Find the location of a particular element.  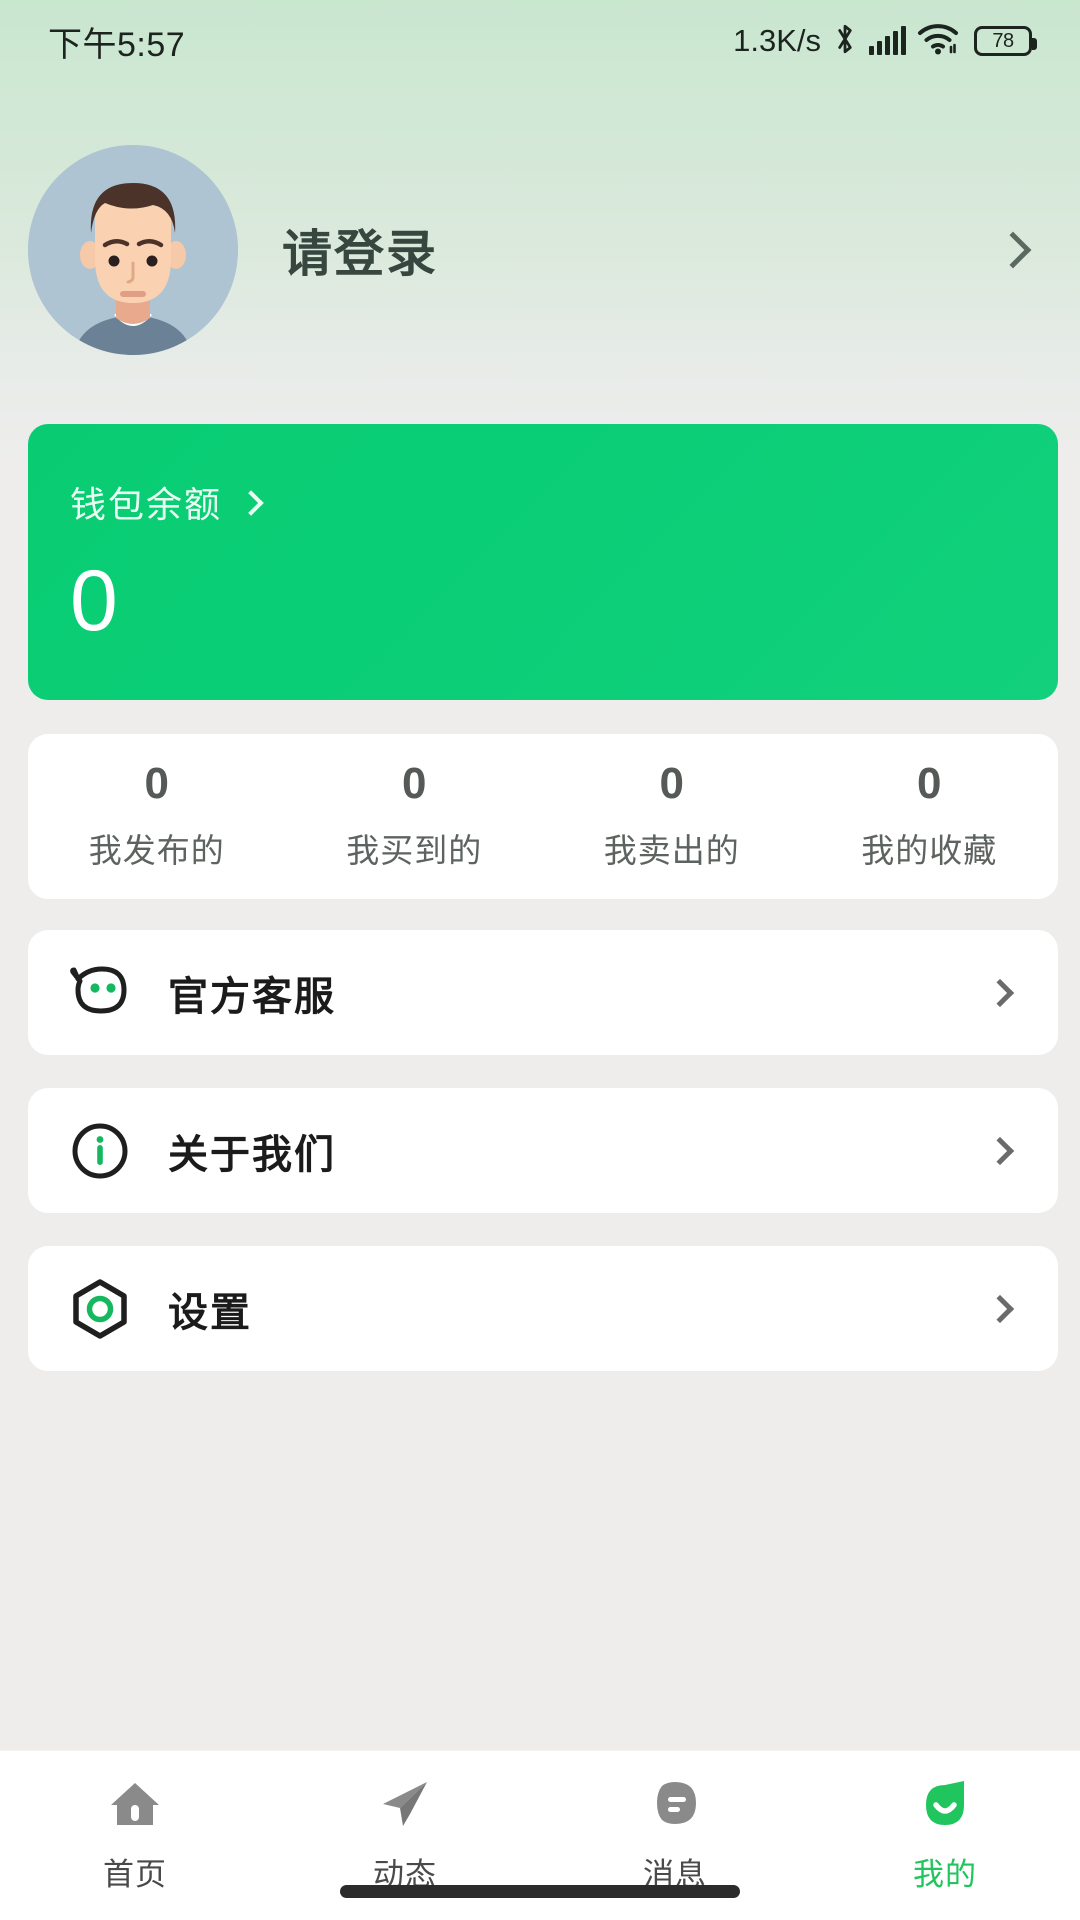

nav-item-messages: 消息 is located at coordinates (675, 1833).